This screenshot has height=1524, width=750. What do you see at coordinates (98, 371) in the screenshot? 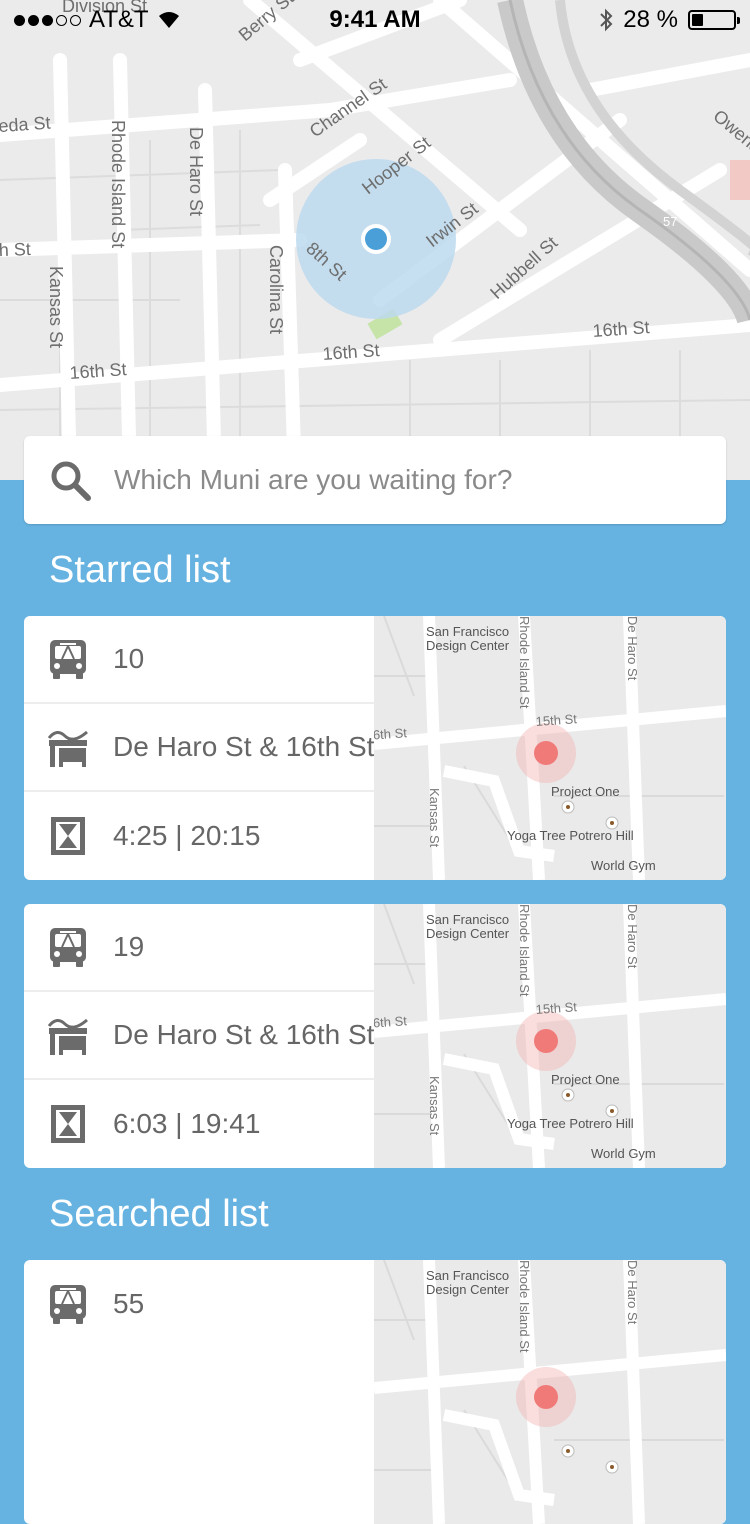
I see `map-label-16th-c: 16th St` at bounding box center [98, 371].